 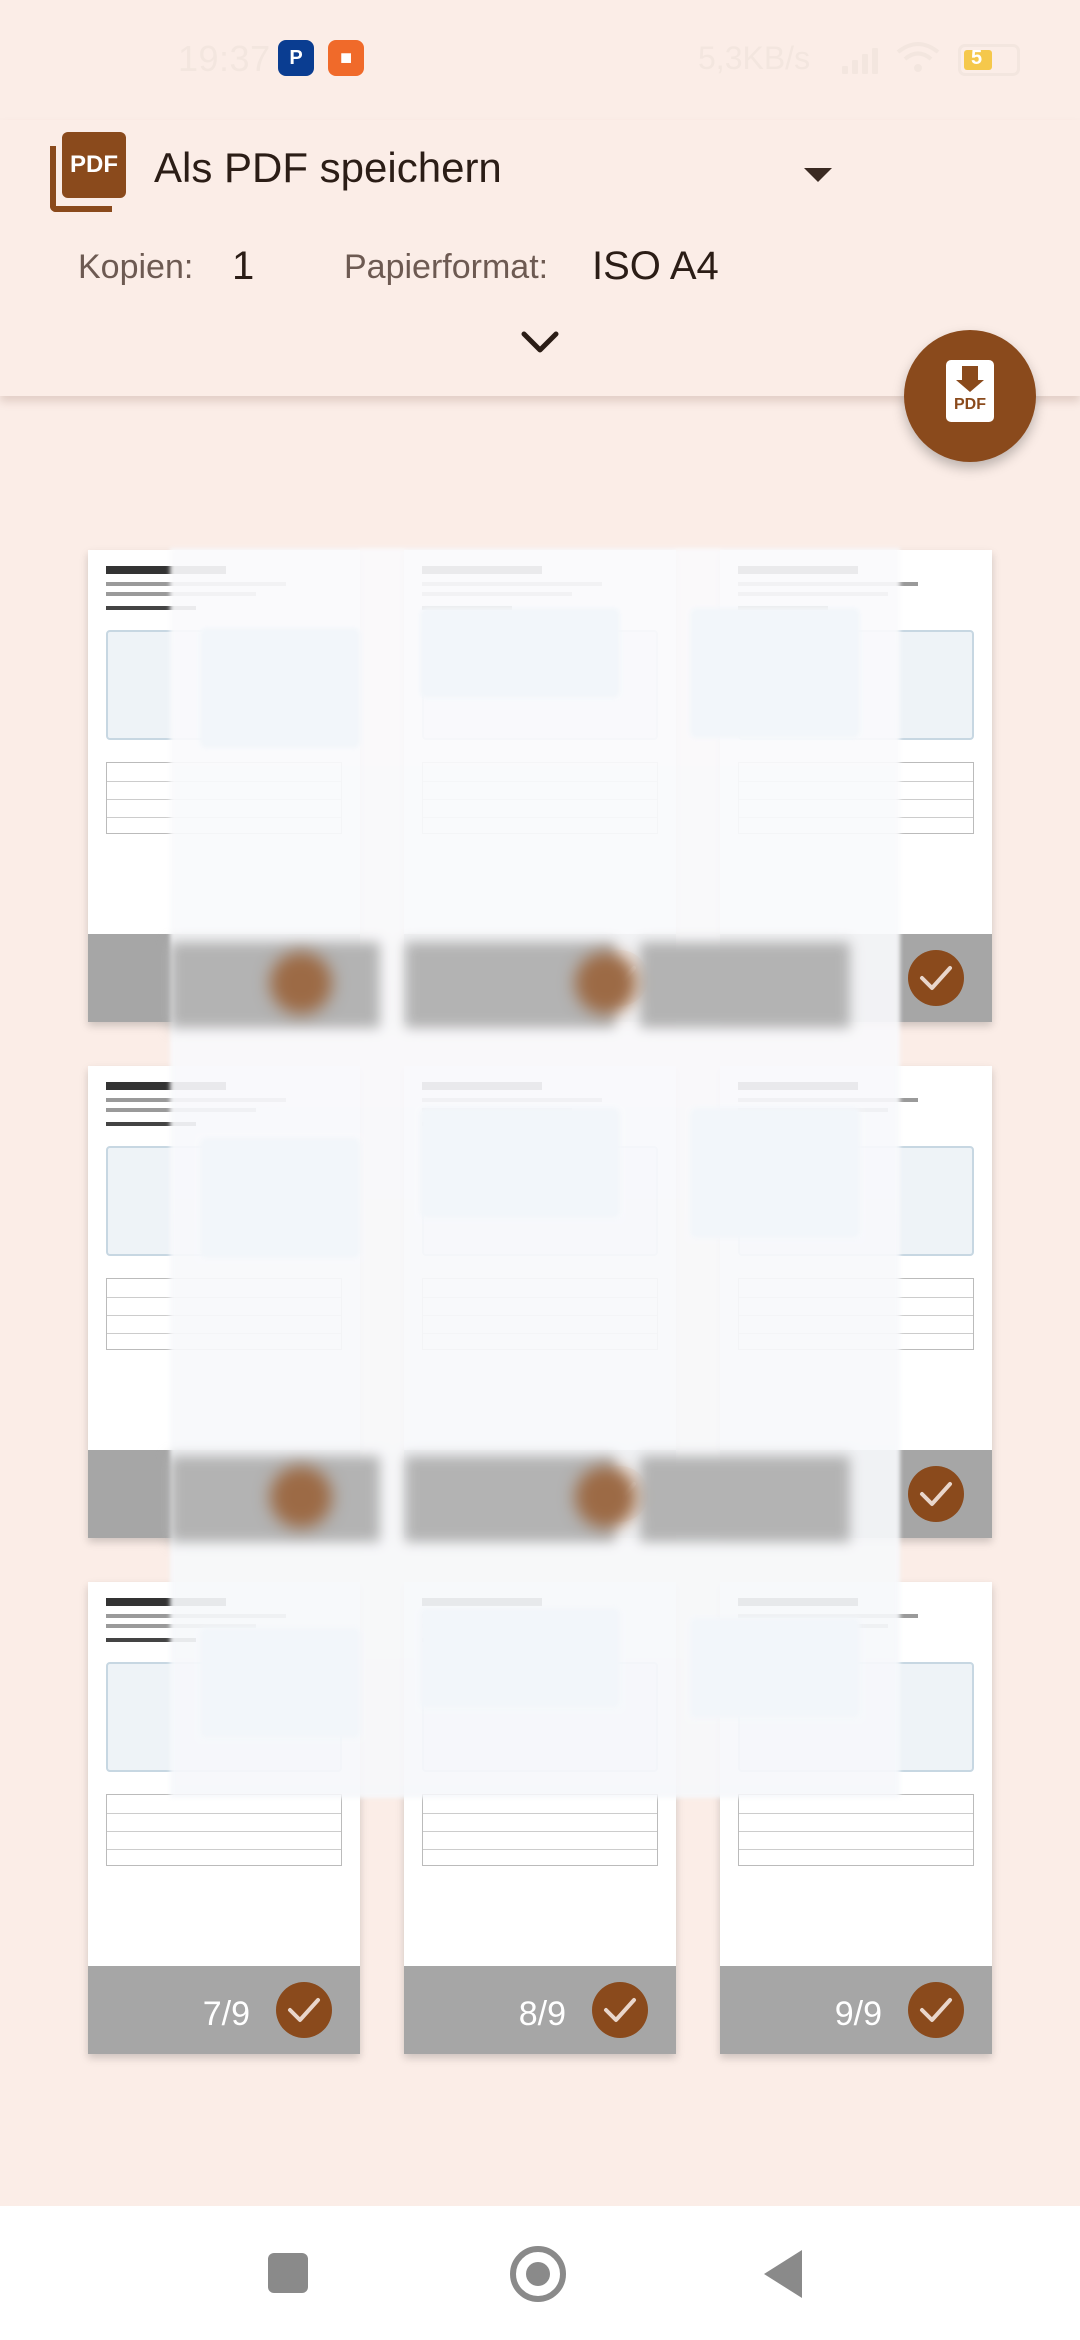 What do you see at coordinates (977, 58) in the screenshot?
I see `battery-level: 5` at bounding box center [977, 58].